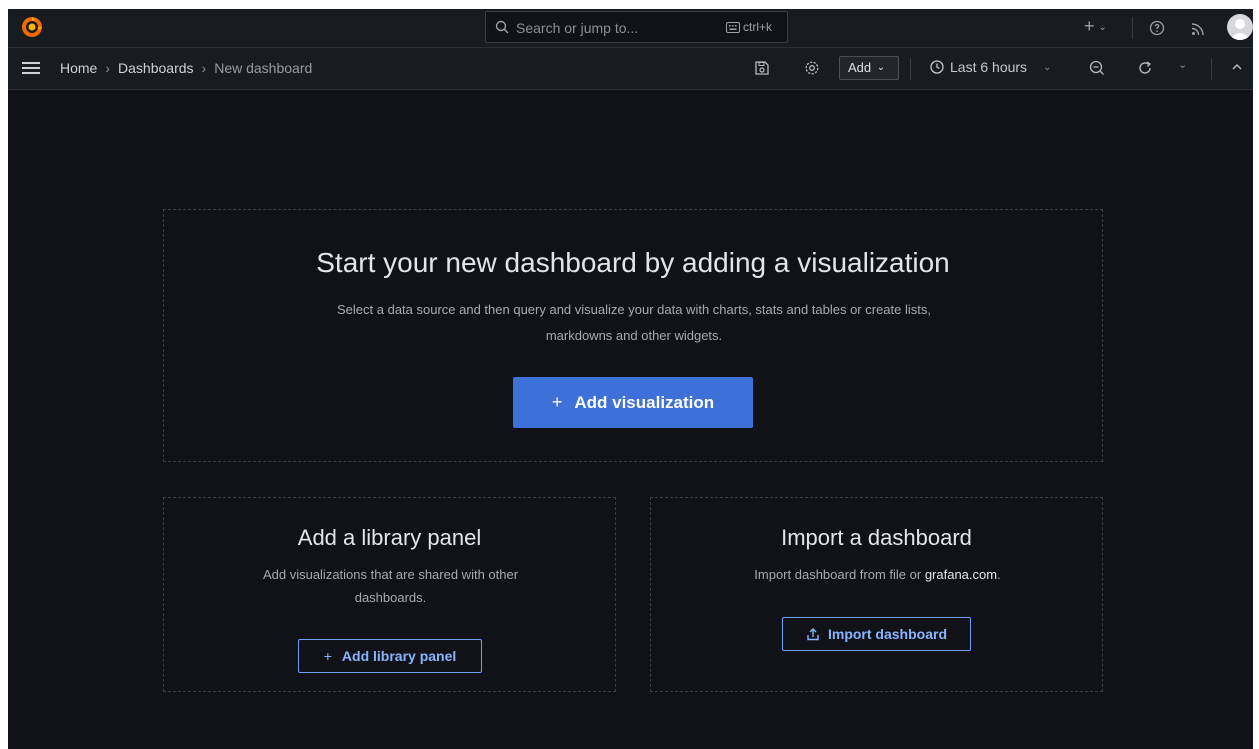 The width and height of the screenshot is (1259, 749). I want to click on add-library-panel-label: Add library panel, so click(399, 656).